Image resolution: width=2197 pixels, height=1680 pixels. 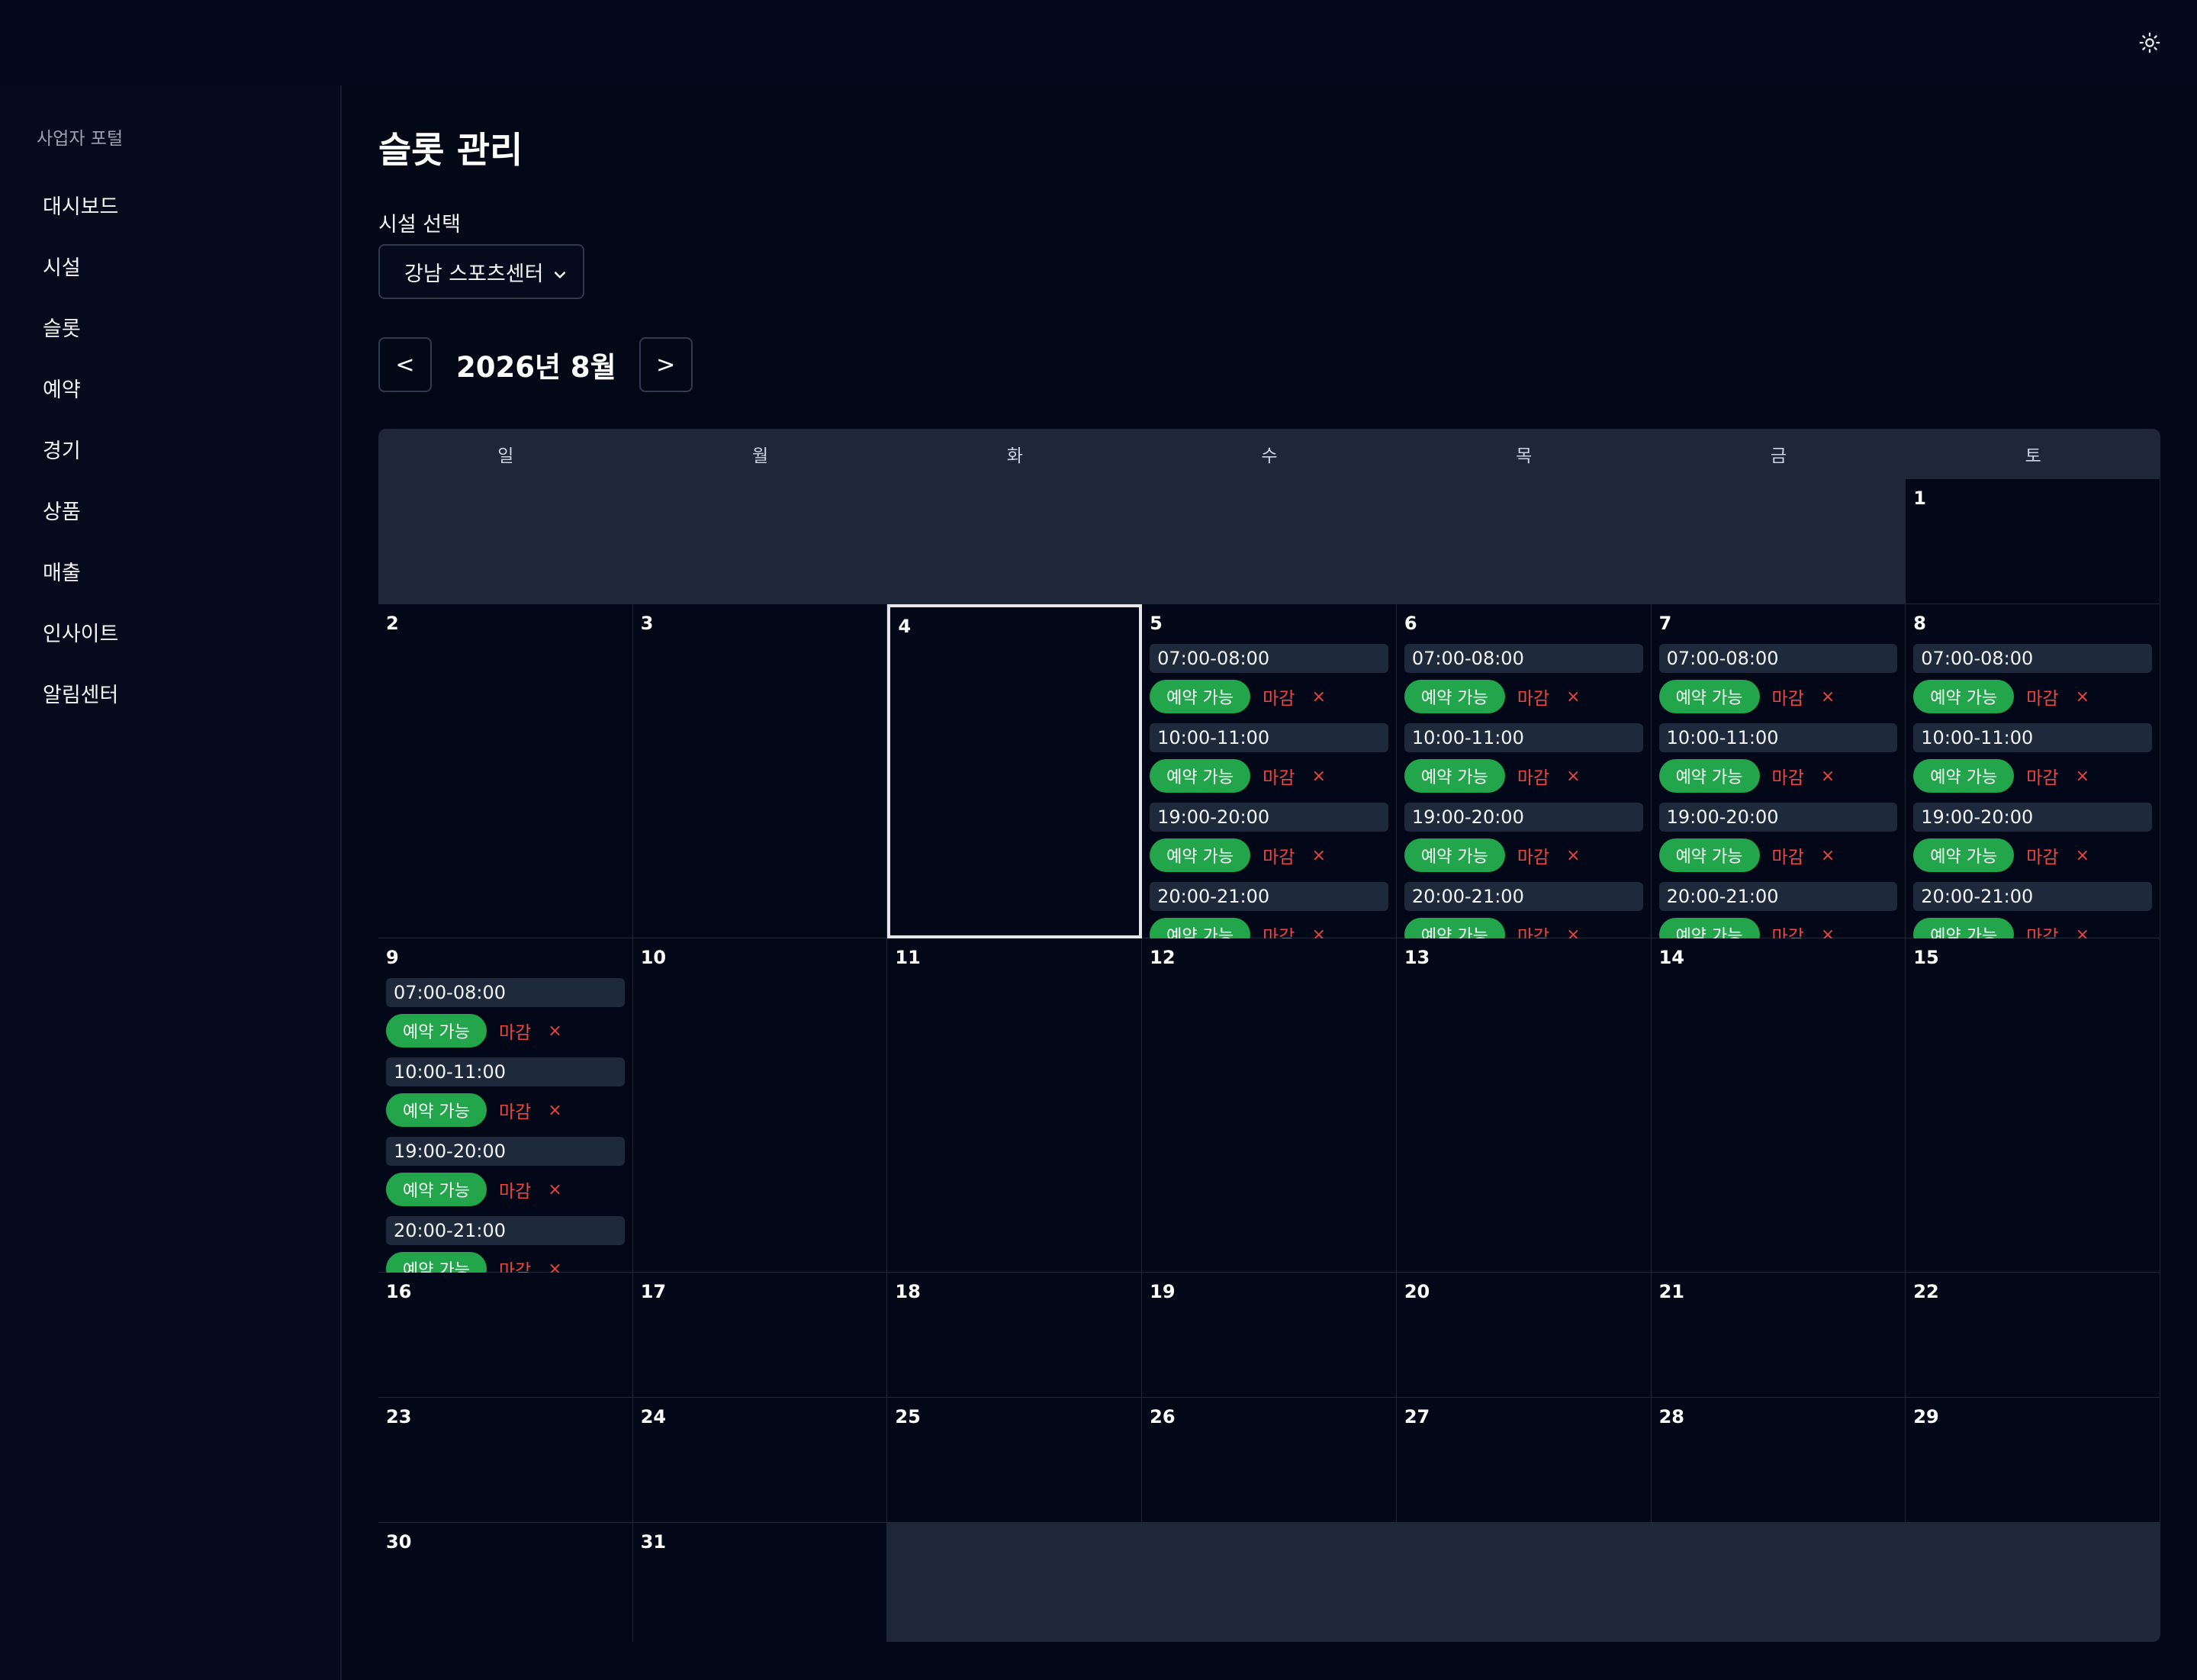 What do you see at coordinates (2033, 1106) in the screenshot?
I see `calendar-day-cell: 15` at bounding box center [2033, 1106].